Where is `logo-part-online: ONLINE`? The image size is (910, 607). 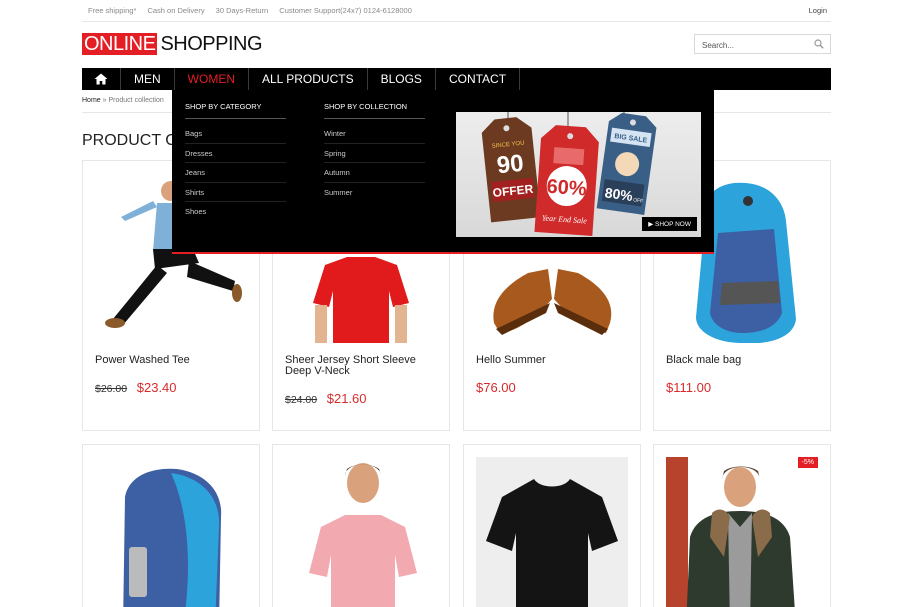
logo-part-online: ONLINE is located at coordinates (120, 44).